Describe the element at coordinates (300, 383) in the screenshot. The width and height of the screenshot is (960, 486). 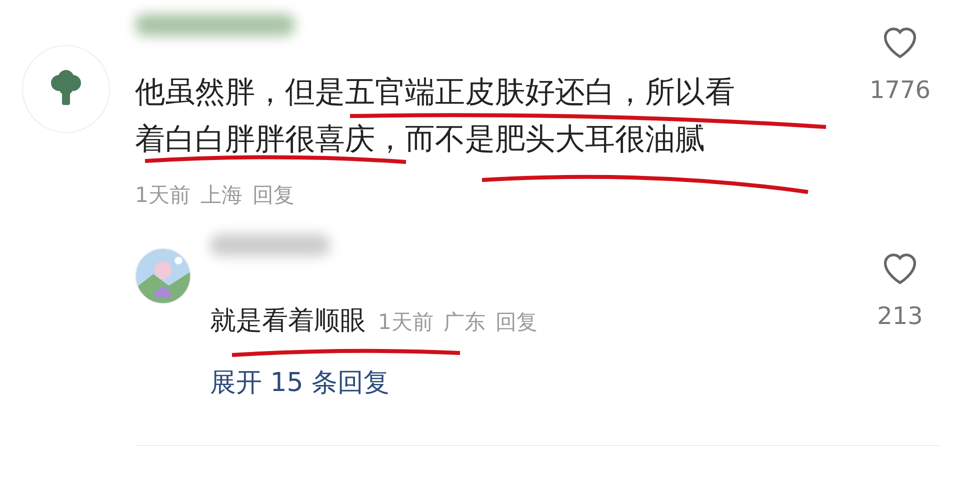
I see `expand-replies-link: 展开 15 条回复` at that location.